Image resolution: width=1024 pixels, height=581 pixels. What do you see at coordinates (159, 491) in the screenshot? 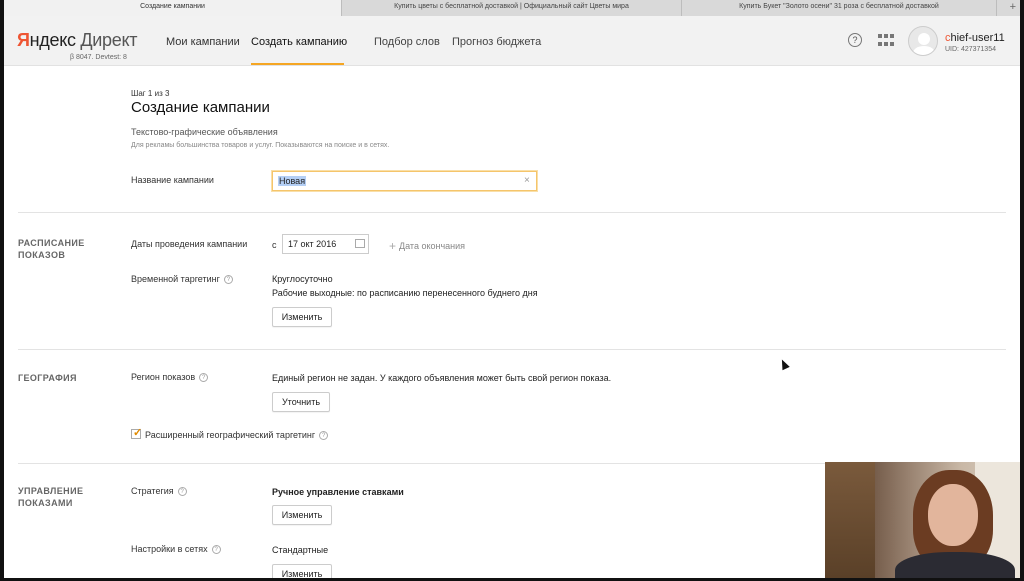
I see `strategy-label: Стратегия?` at bounding box center [159, 491].